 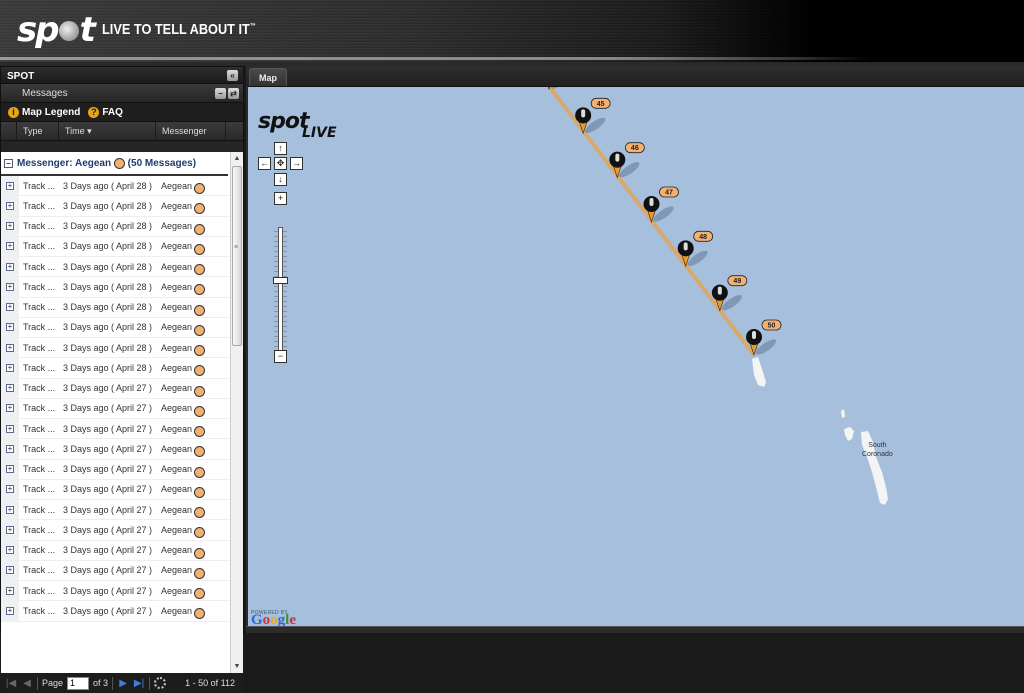 I want to click on map-legend-link: i Map Legend, so click(x=44, y=112).